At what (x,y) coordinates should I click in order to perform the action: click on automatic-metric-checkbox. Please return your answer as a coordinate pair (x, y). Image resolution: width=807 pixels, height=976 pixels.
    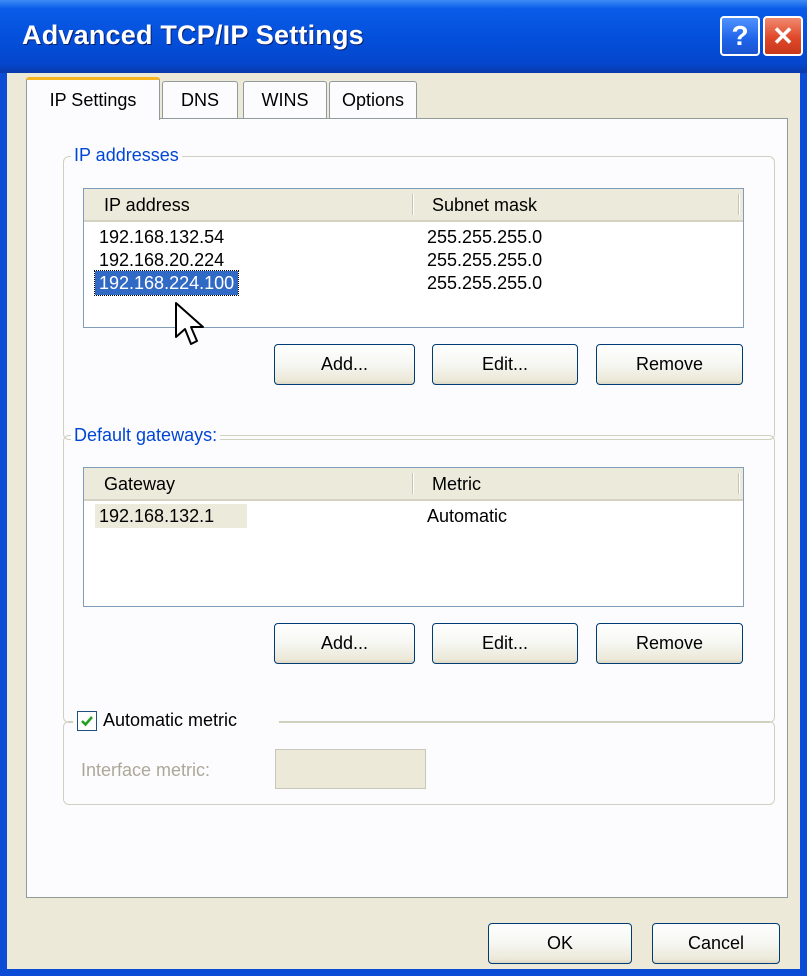
    Looking at the image, I should click on (87, 721).